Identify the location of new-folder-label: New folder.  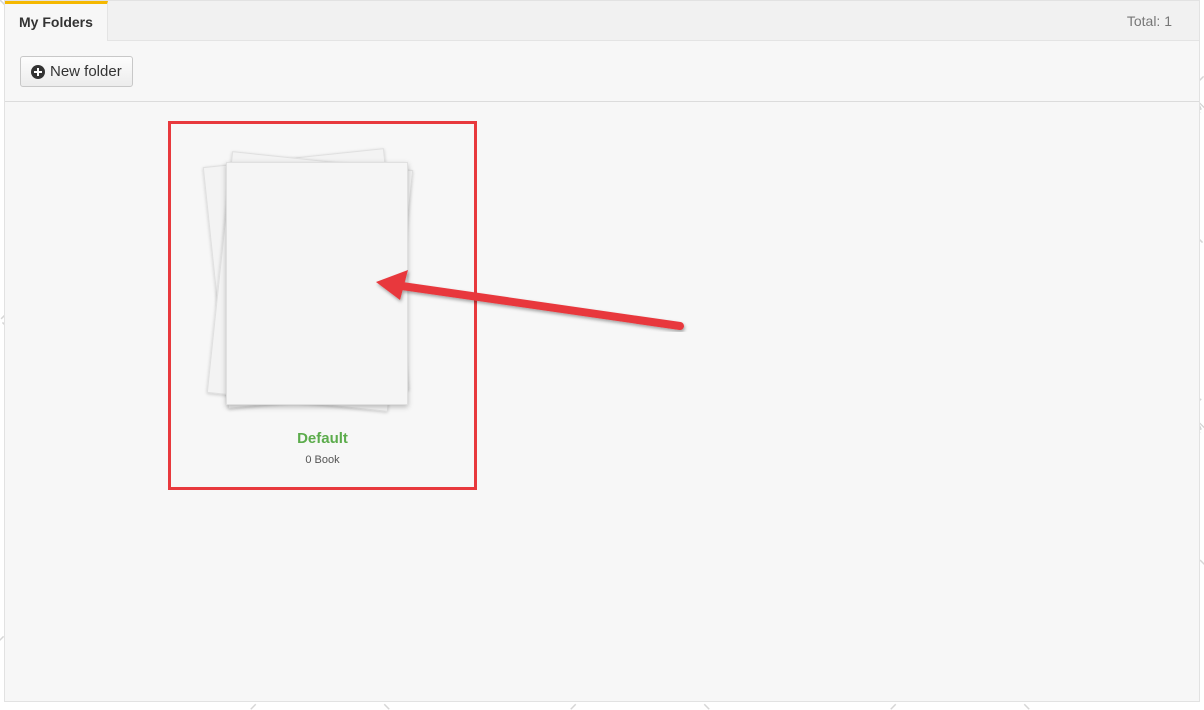
(86, 71).